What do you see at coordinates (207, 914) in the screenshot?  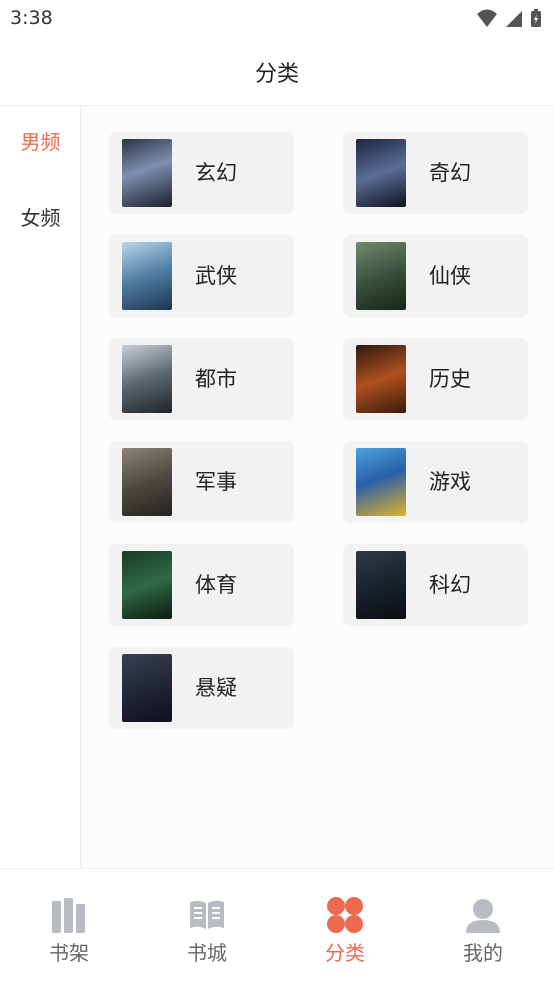 I see `open-book-icon` at bounding box center [207, 914].